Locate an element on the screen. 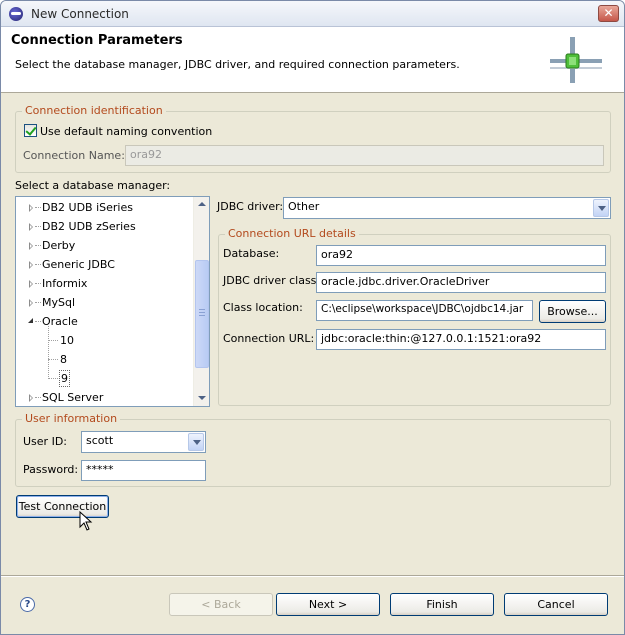  user-id-select: scott is located at coordinates (143, 442).